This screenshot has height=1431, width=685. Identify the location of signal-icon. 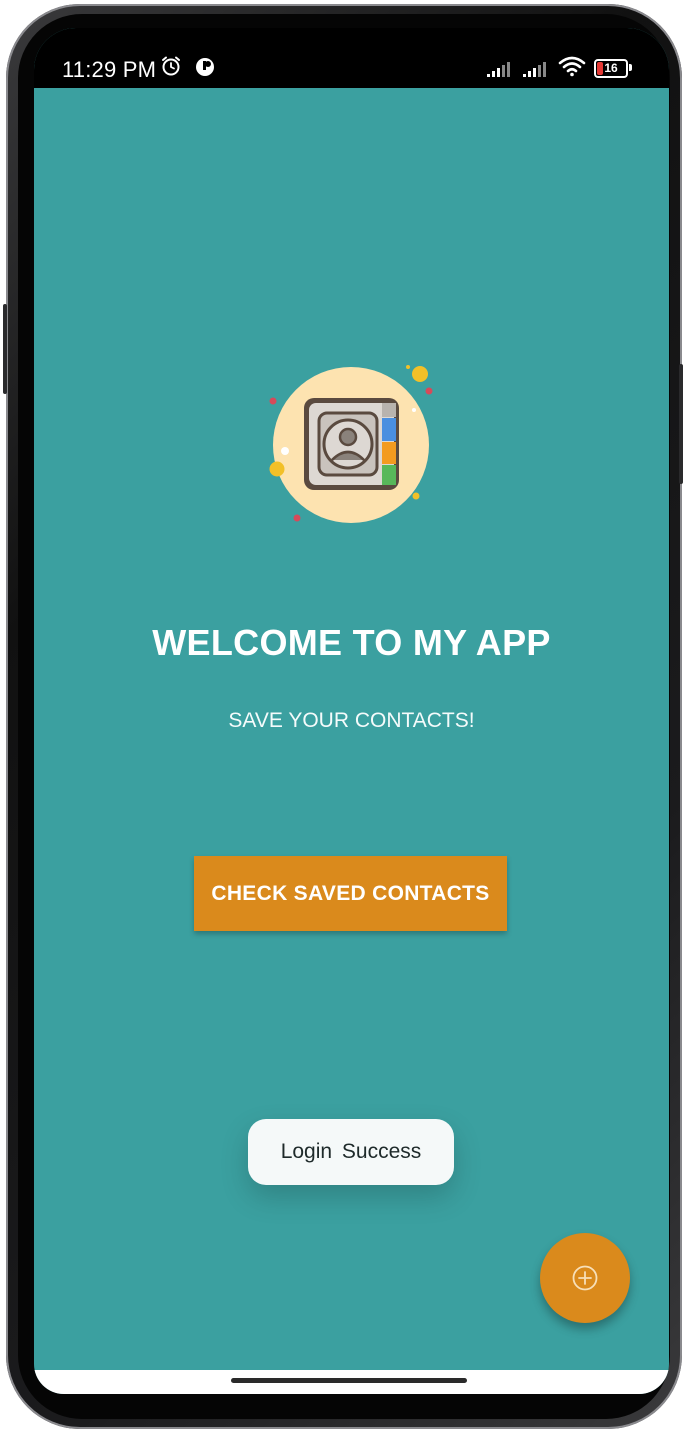
(498, 69).